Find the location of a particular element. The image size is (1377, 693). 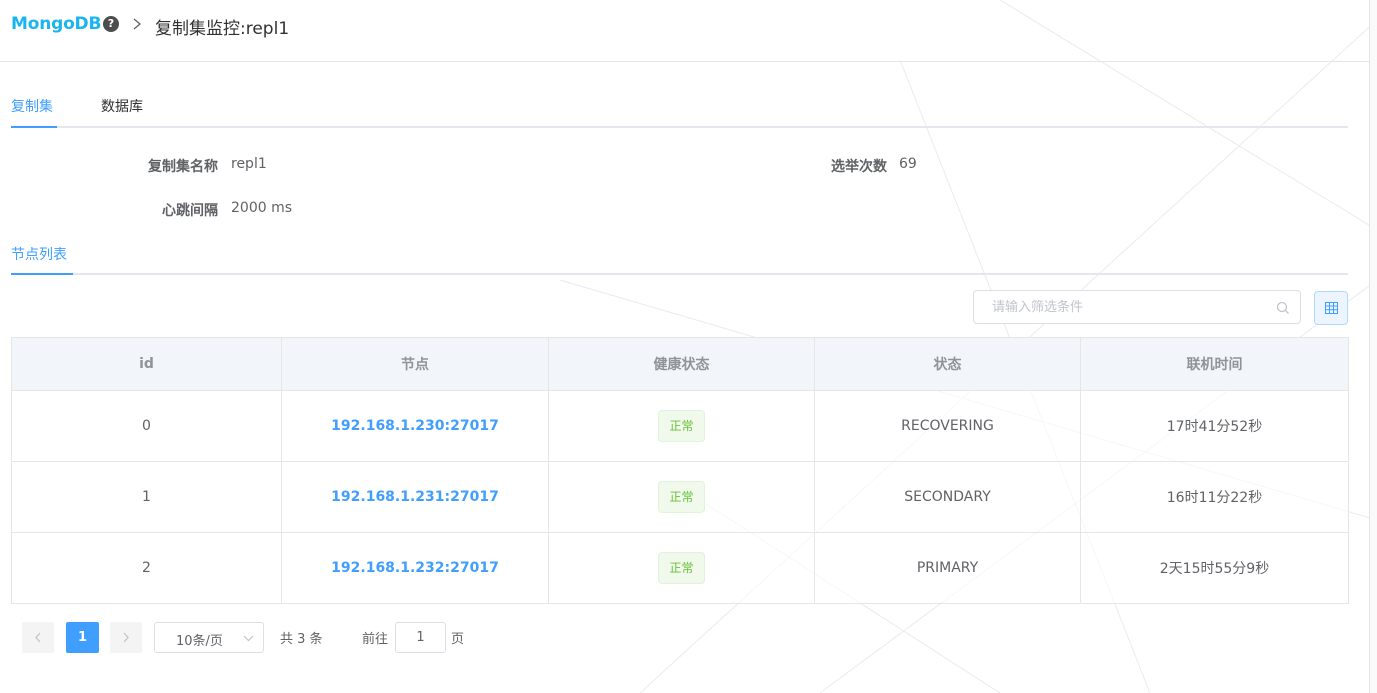

heartbeat-label: 心跳间隔 is located at coordinates (190, 211).